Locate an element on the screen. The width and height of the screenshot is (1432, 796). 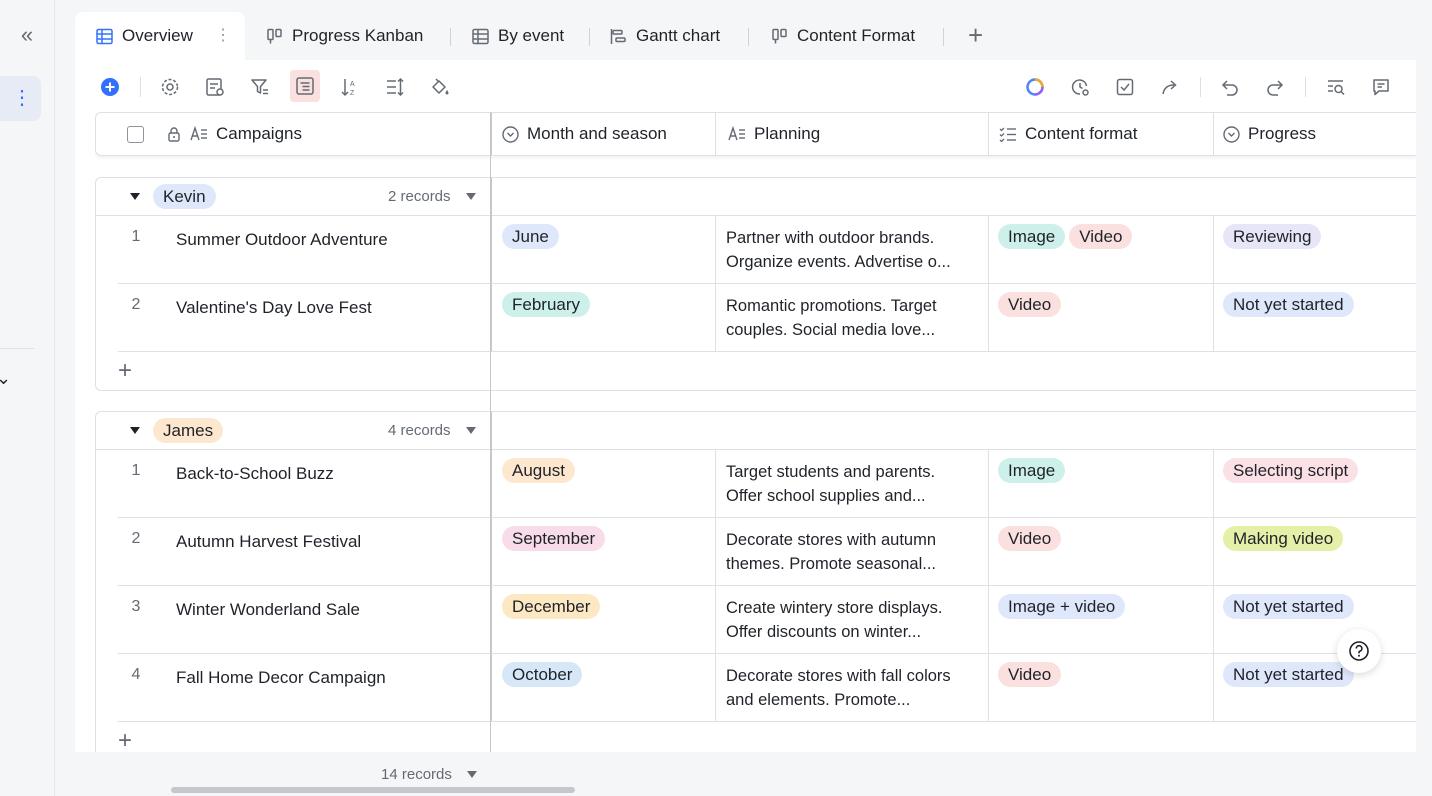
single-select-icon is located at coordinates (1231, 134).